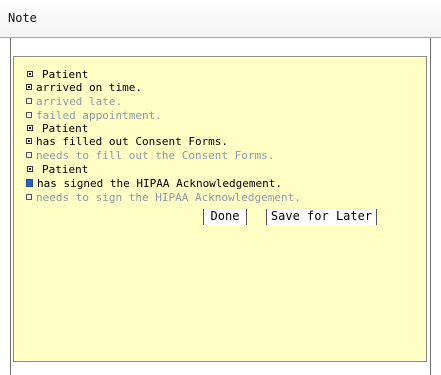  I want to click on option-label: has filled out Consent Forms., so click(132, 141).